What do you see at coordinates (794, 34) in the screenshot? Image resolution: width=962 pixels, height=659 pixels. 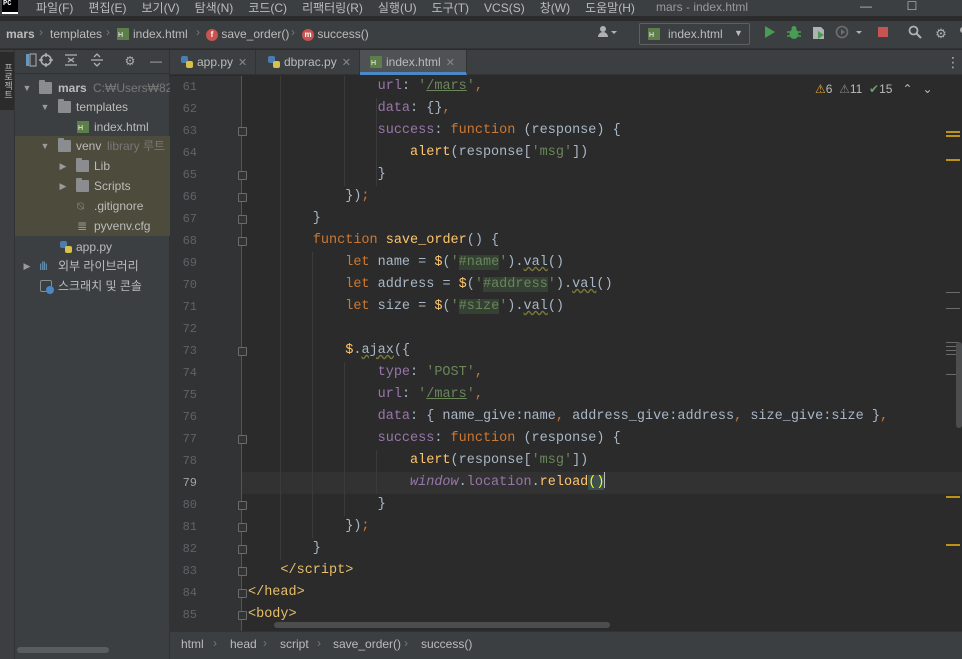 I see `debug-icon` at bounding box center [794, 34].